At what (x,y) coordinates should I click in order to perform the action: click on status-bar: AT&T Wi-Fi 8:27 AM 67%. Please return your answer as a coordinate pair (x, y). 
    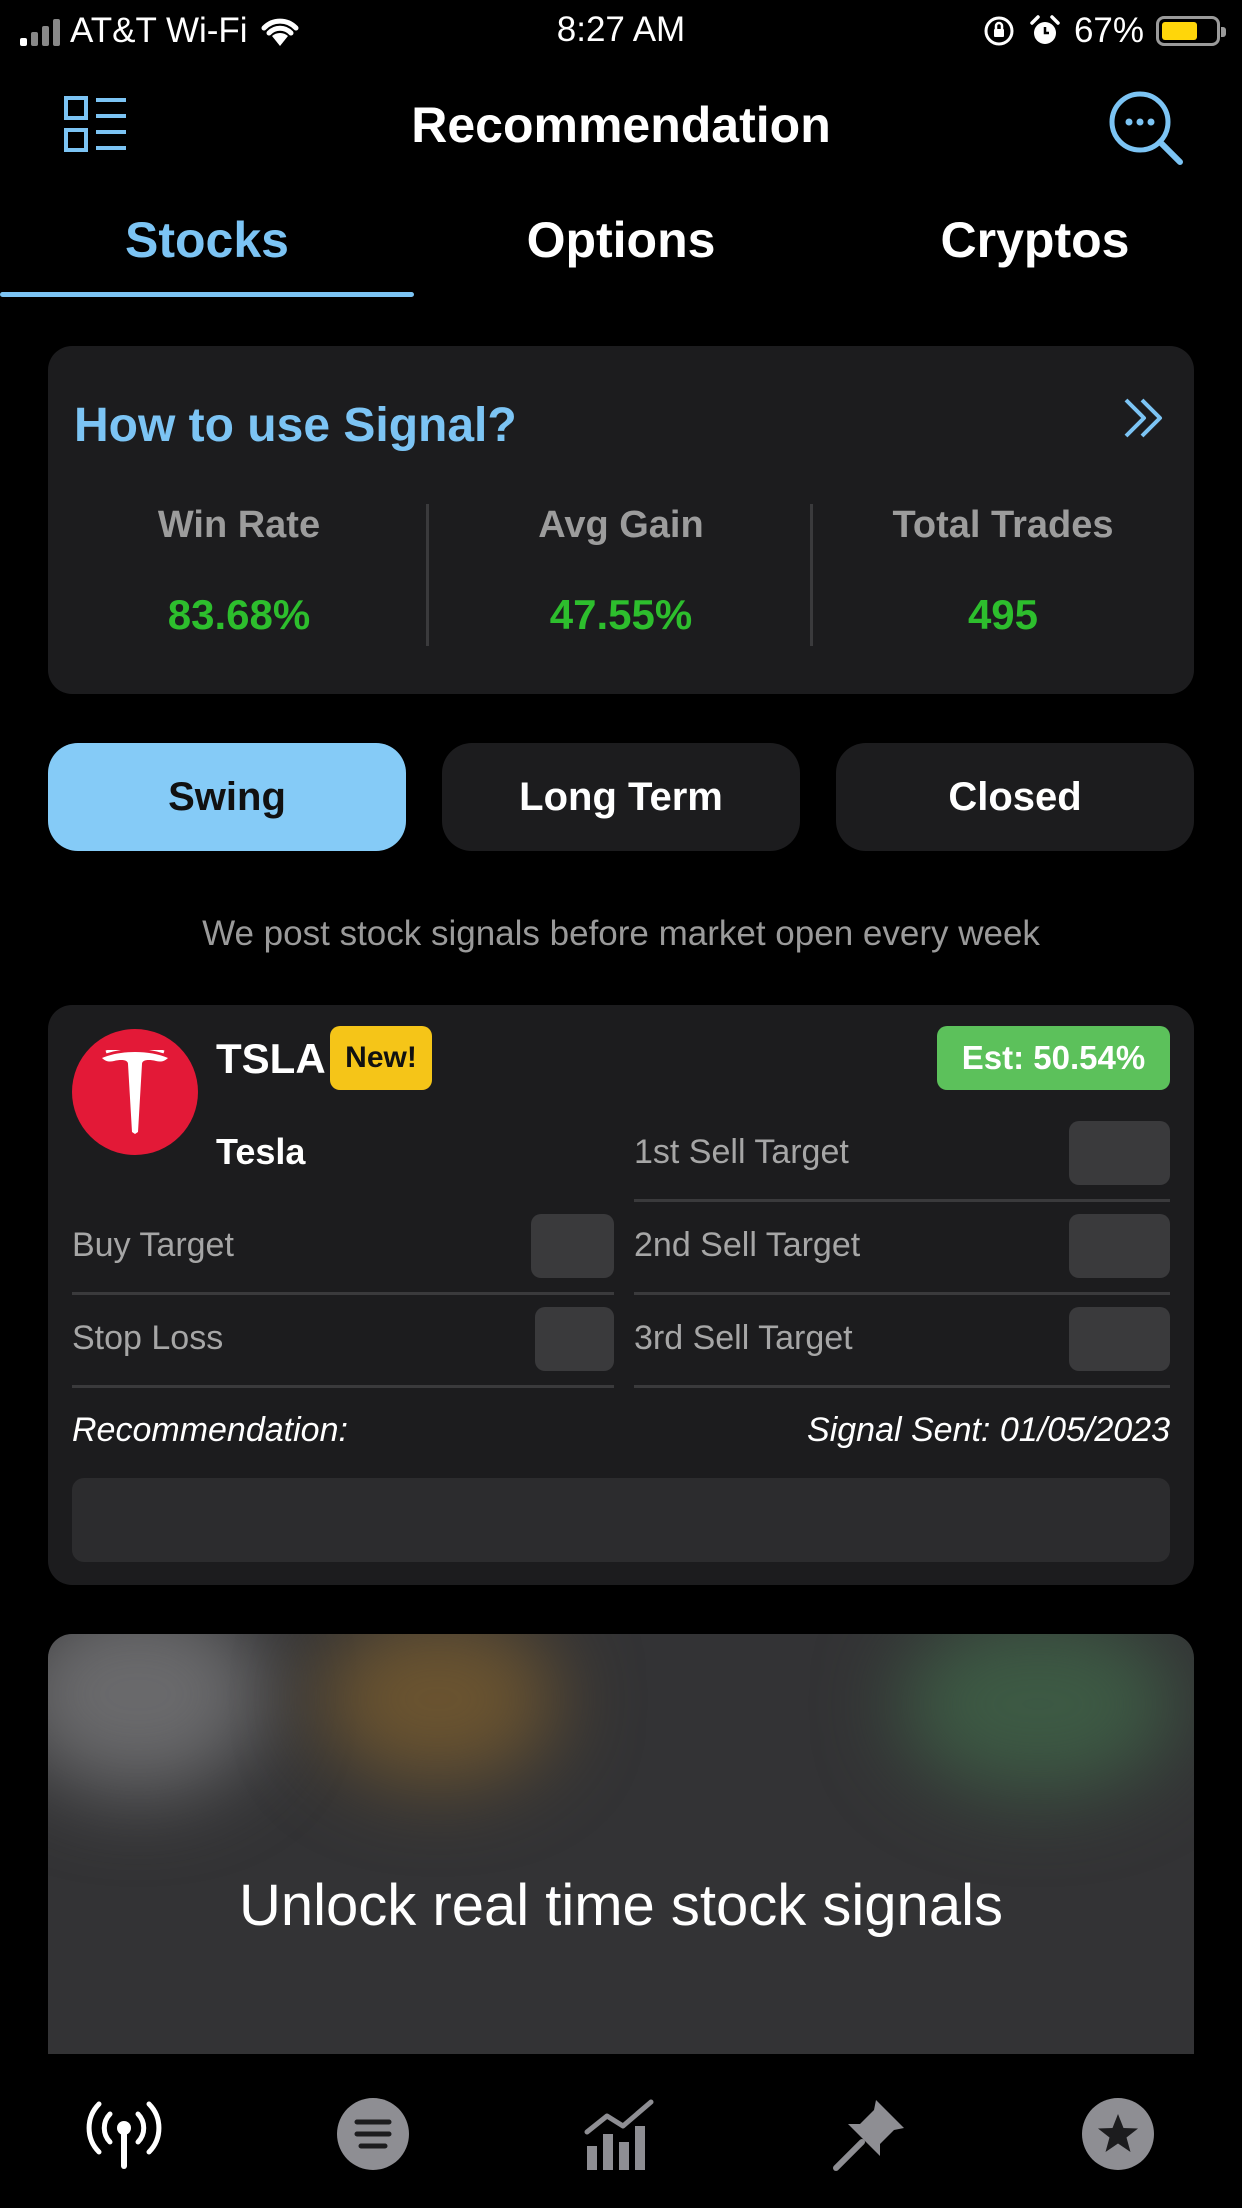
    Looking at the image, I should click on (621, 31).